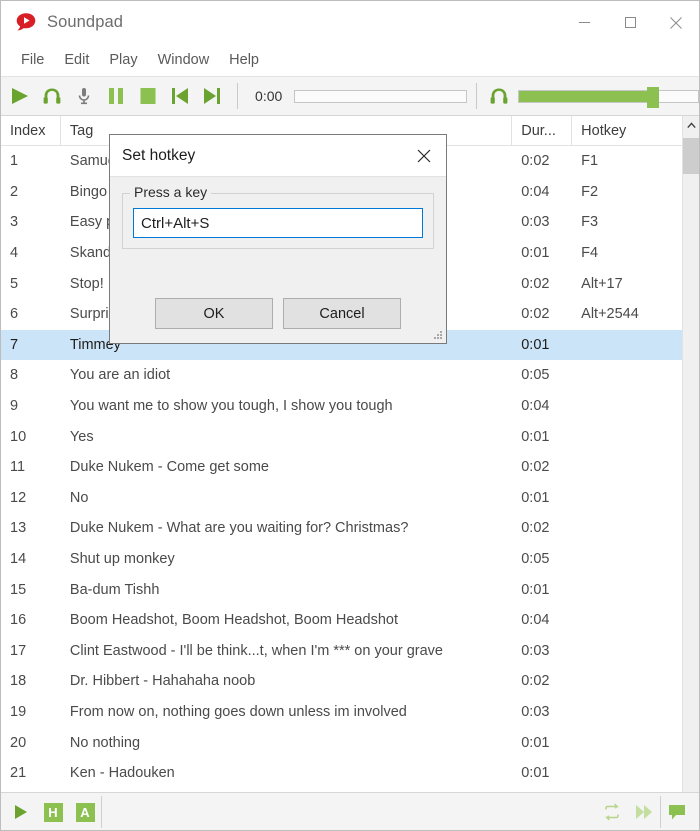 This screenshot has width=700, height=831. What do you see at coordinates (180, 96) in the screenshot?
I see `previous-button` at bounding box center [180, 96].